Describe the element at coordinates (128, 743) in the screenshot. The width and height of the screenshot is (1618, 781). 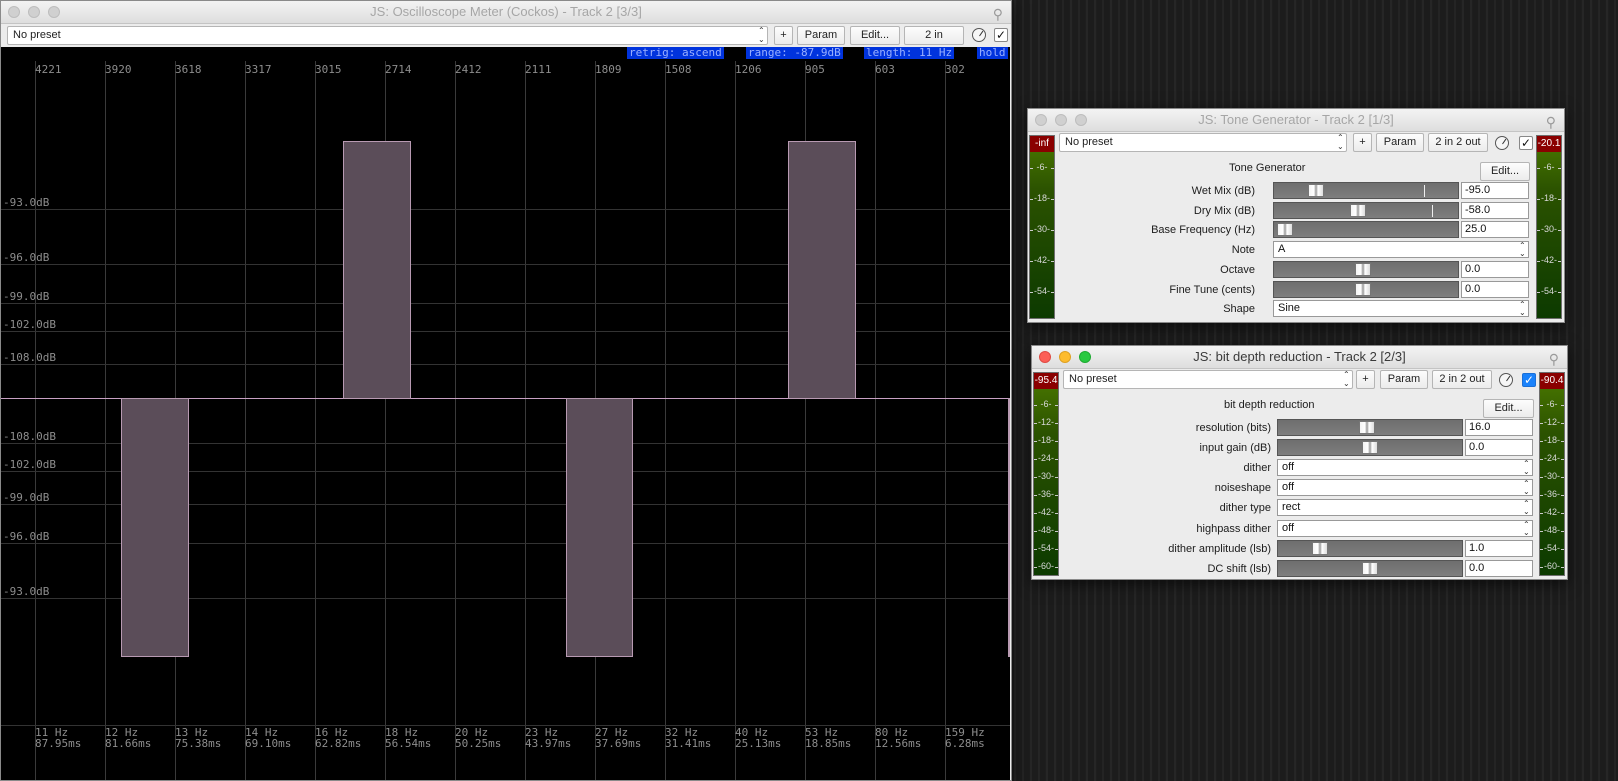
I see `time-bottom-label: 81.66ms` at that location.